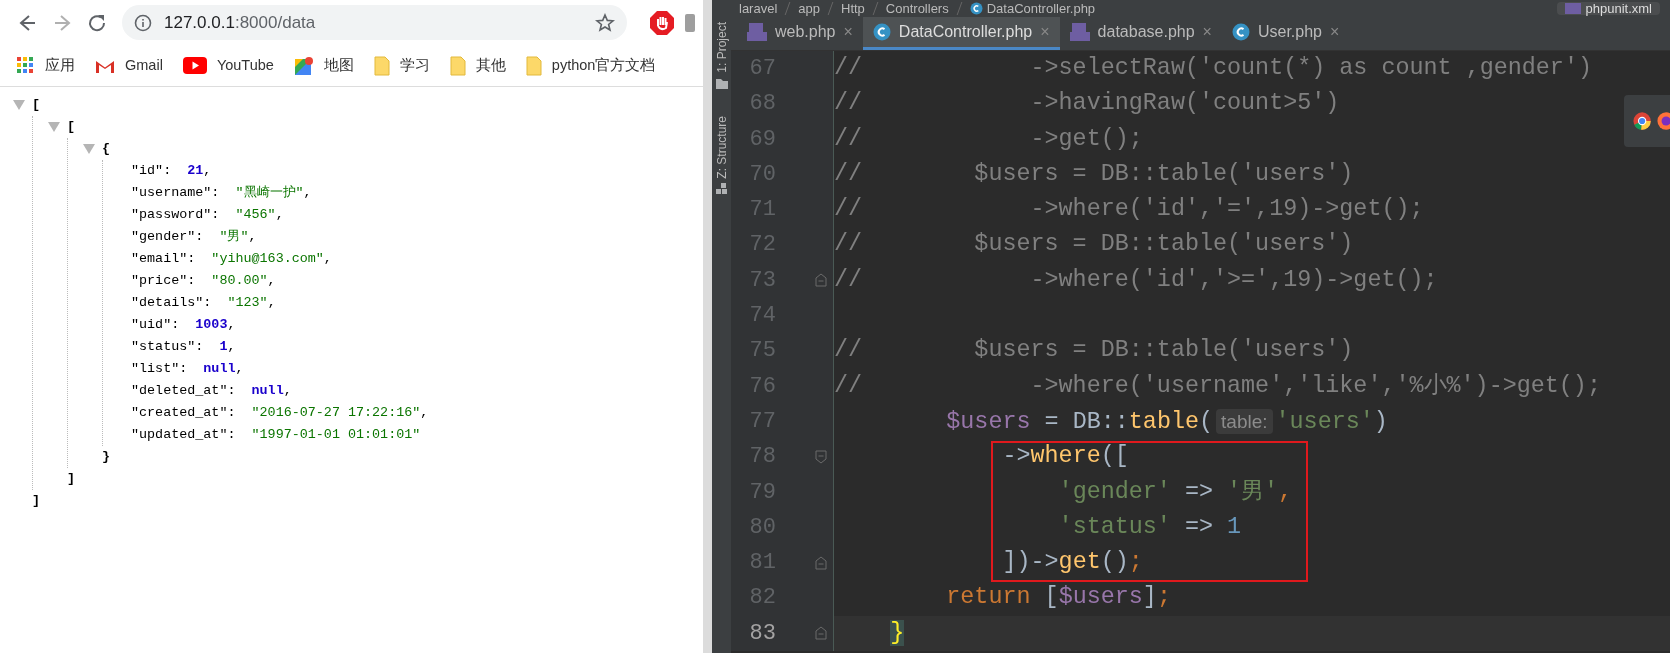 The image size is (1670, 653). I want to click on breadcrumb-item: Http, so click(853, 8).